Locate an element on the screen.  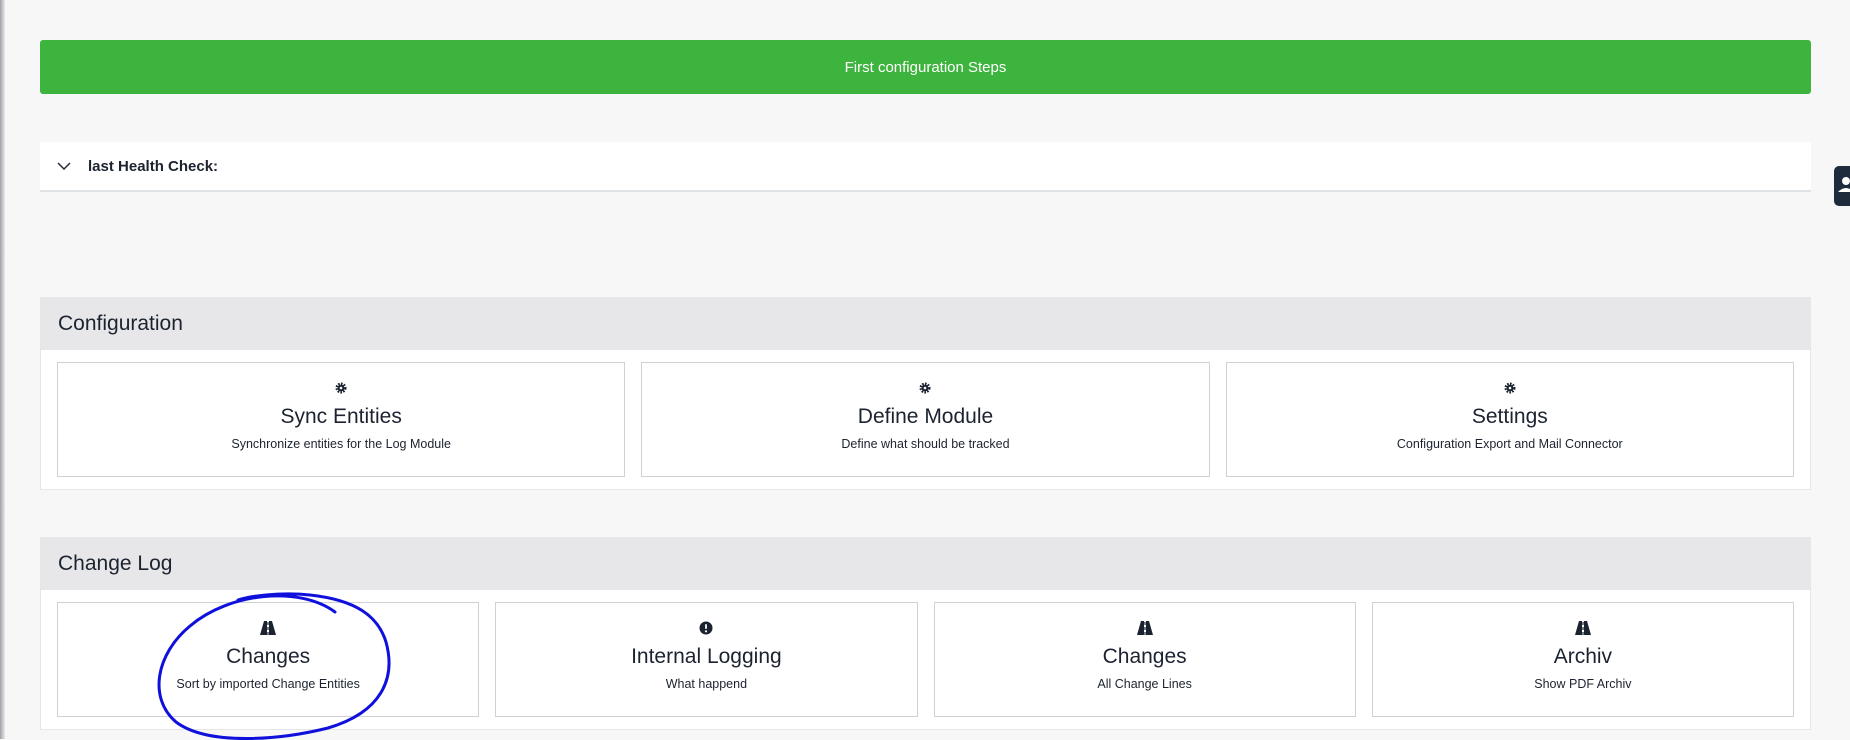
banner-label: First configuration Steps is located at coordinates (925, 67).